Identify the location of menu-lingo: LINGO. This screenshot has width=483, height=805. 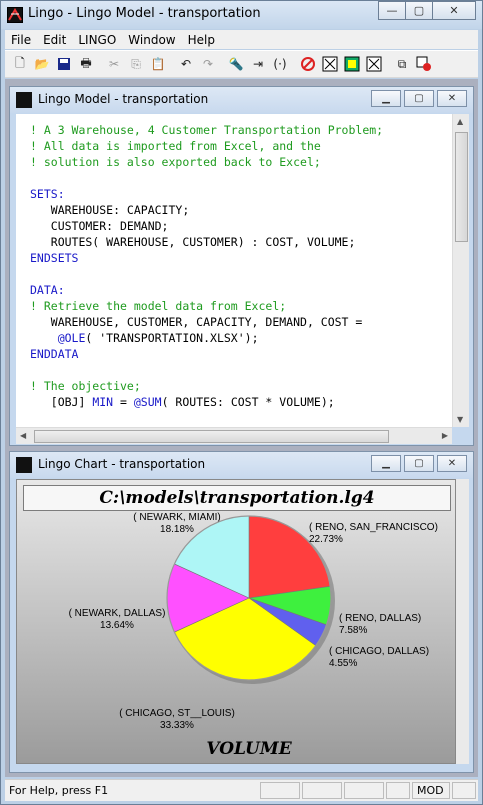
(97, 40).